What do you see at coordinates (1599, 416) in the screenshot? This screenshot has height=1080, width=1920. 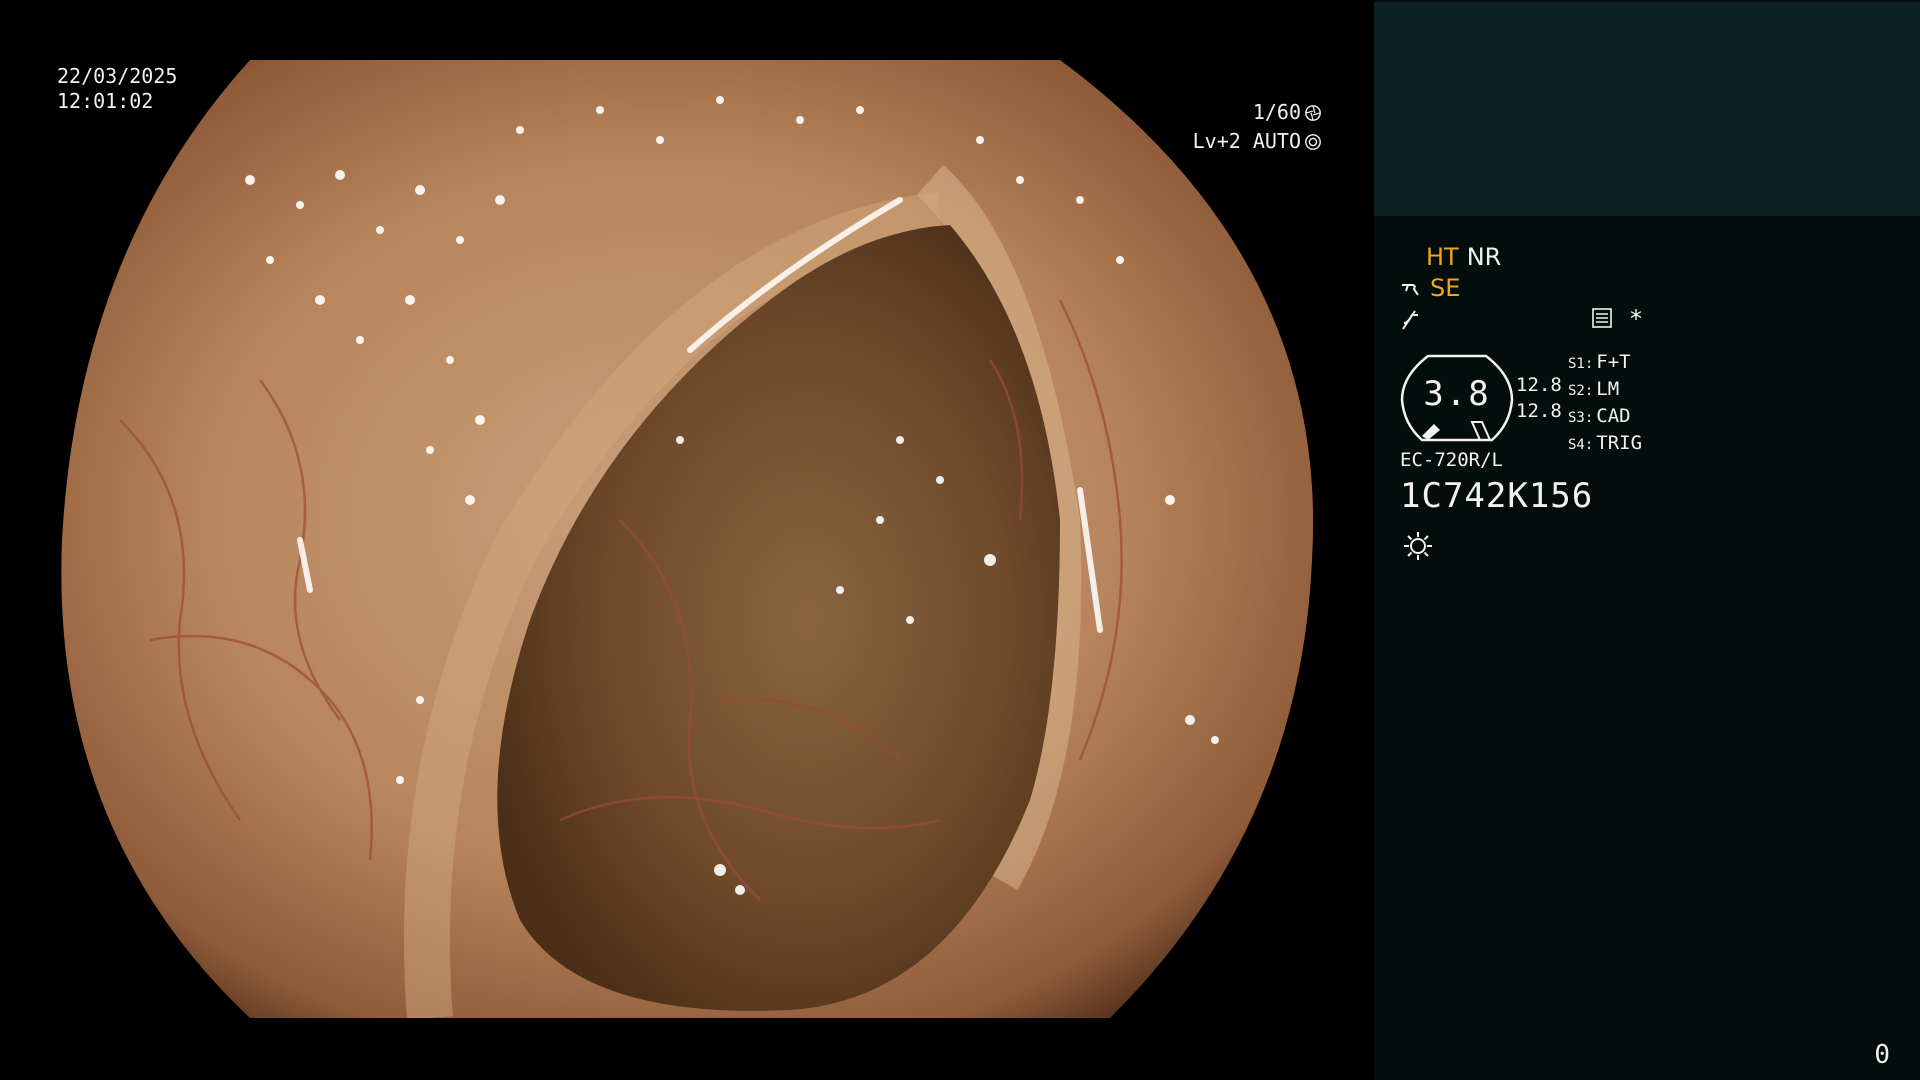 I see `switch-row: S3: CAD` at bounding box center [1599, 416].